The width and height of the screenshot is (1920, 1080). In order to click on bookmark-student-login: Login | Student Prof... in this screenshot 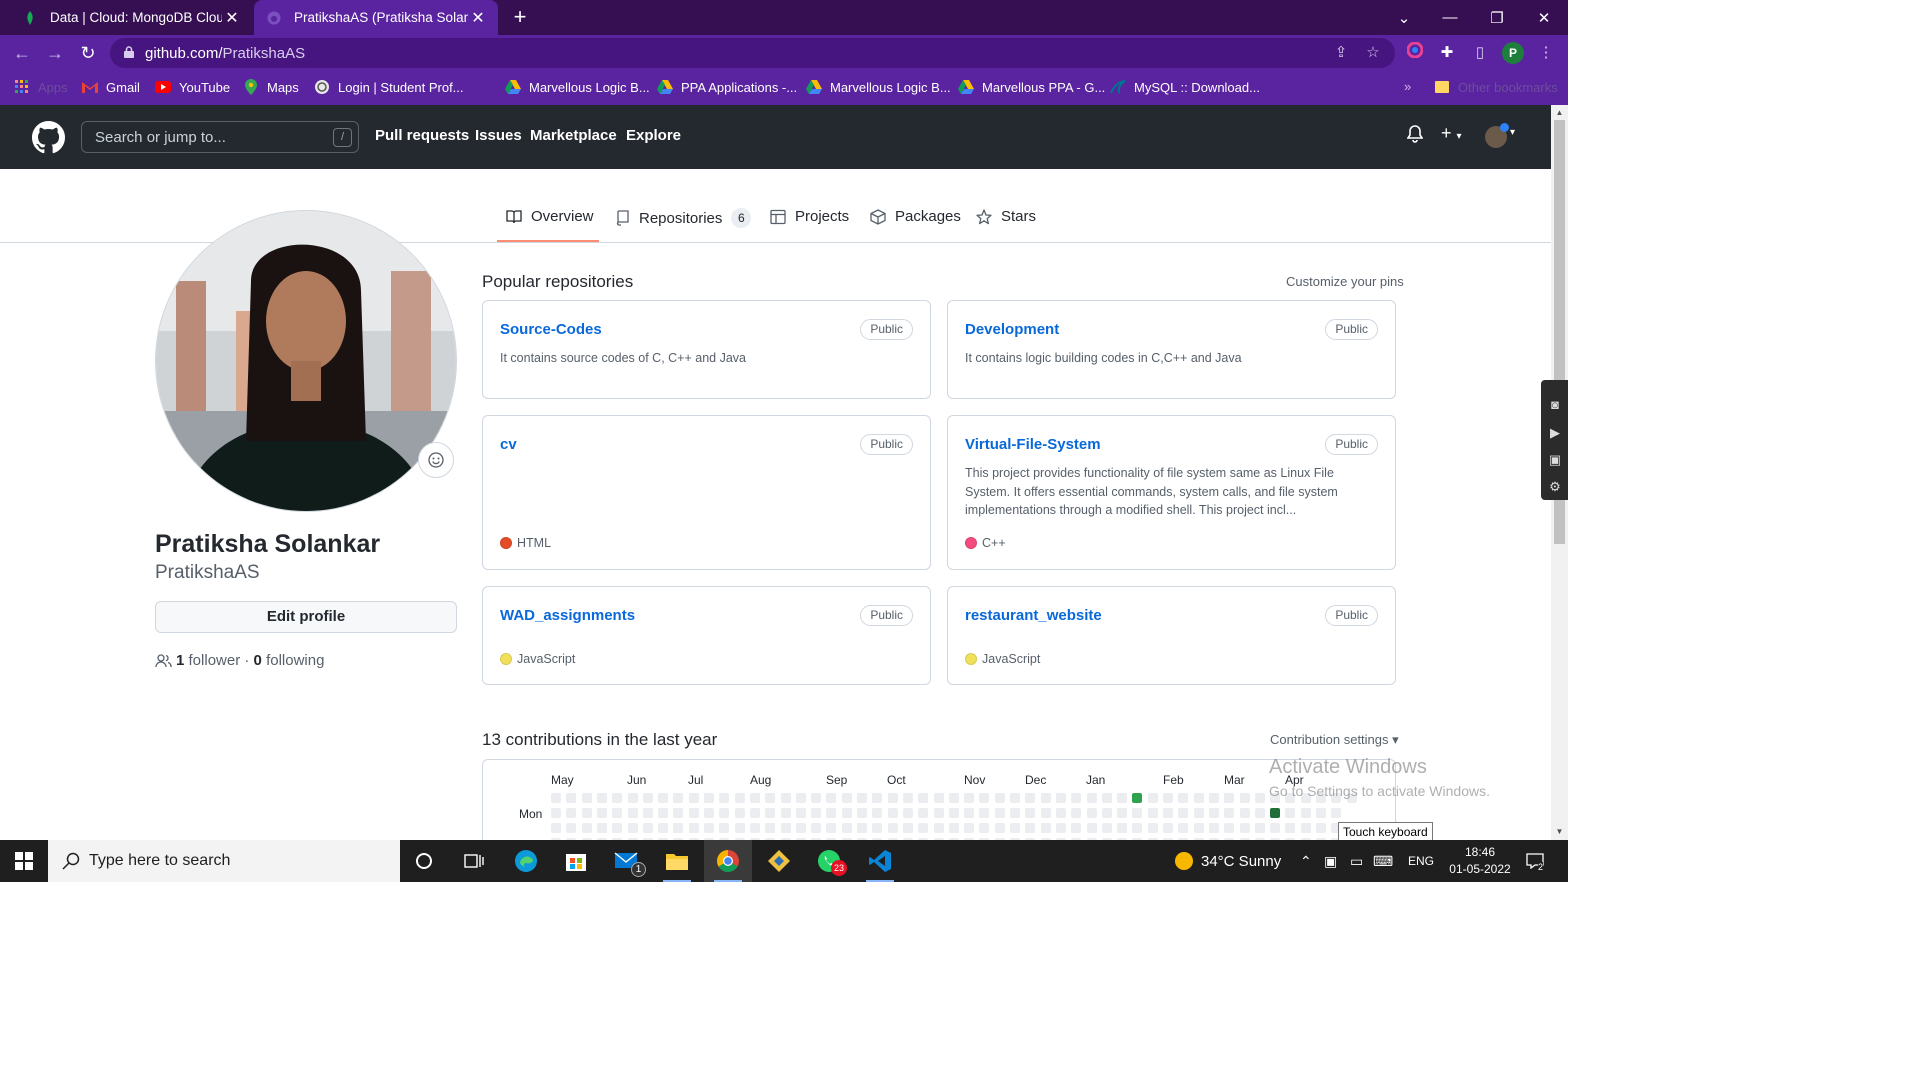, I will do `click(389, 87)`.